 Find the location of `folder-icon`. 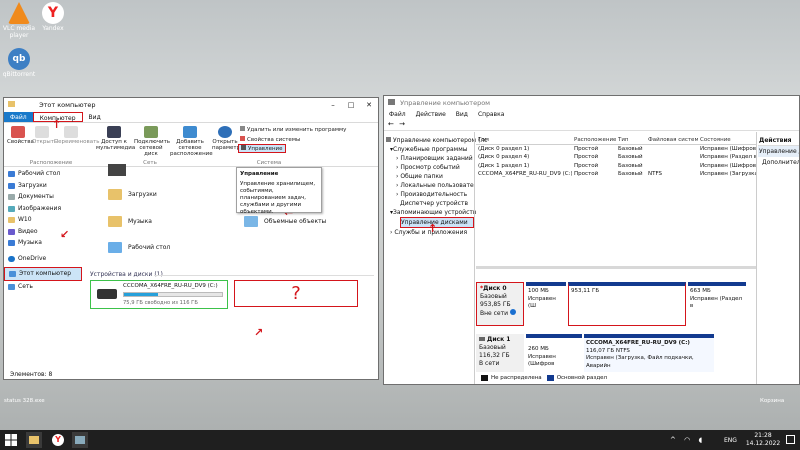

folder-icon is located at coordinates (115, 247).